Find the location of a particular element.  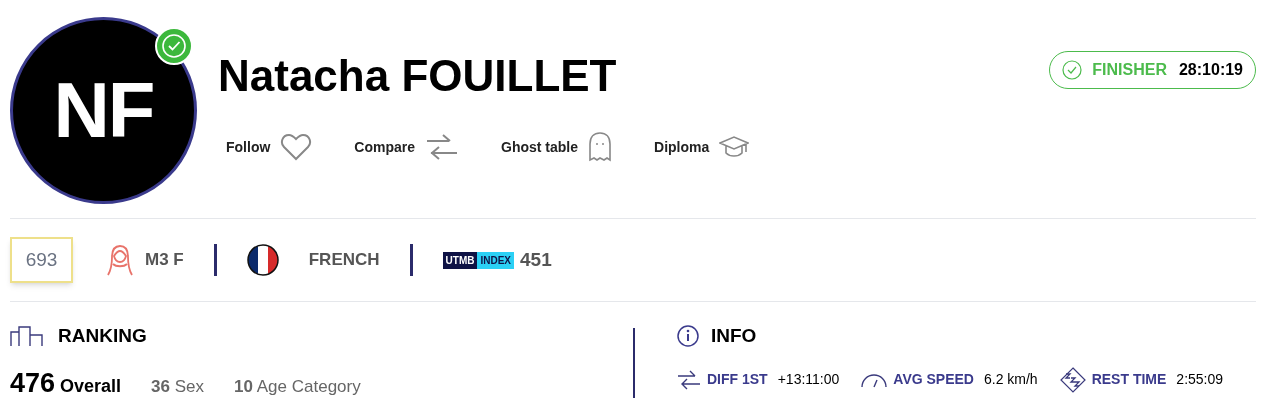

flag-icon is located at coordinates (262, 260).